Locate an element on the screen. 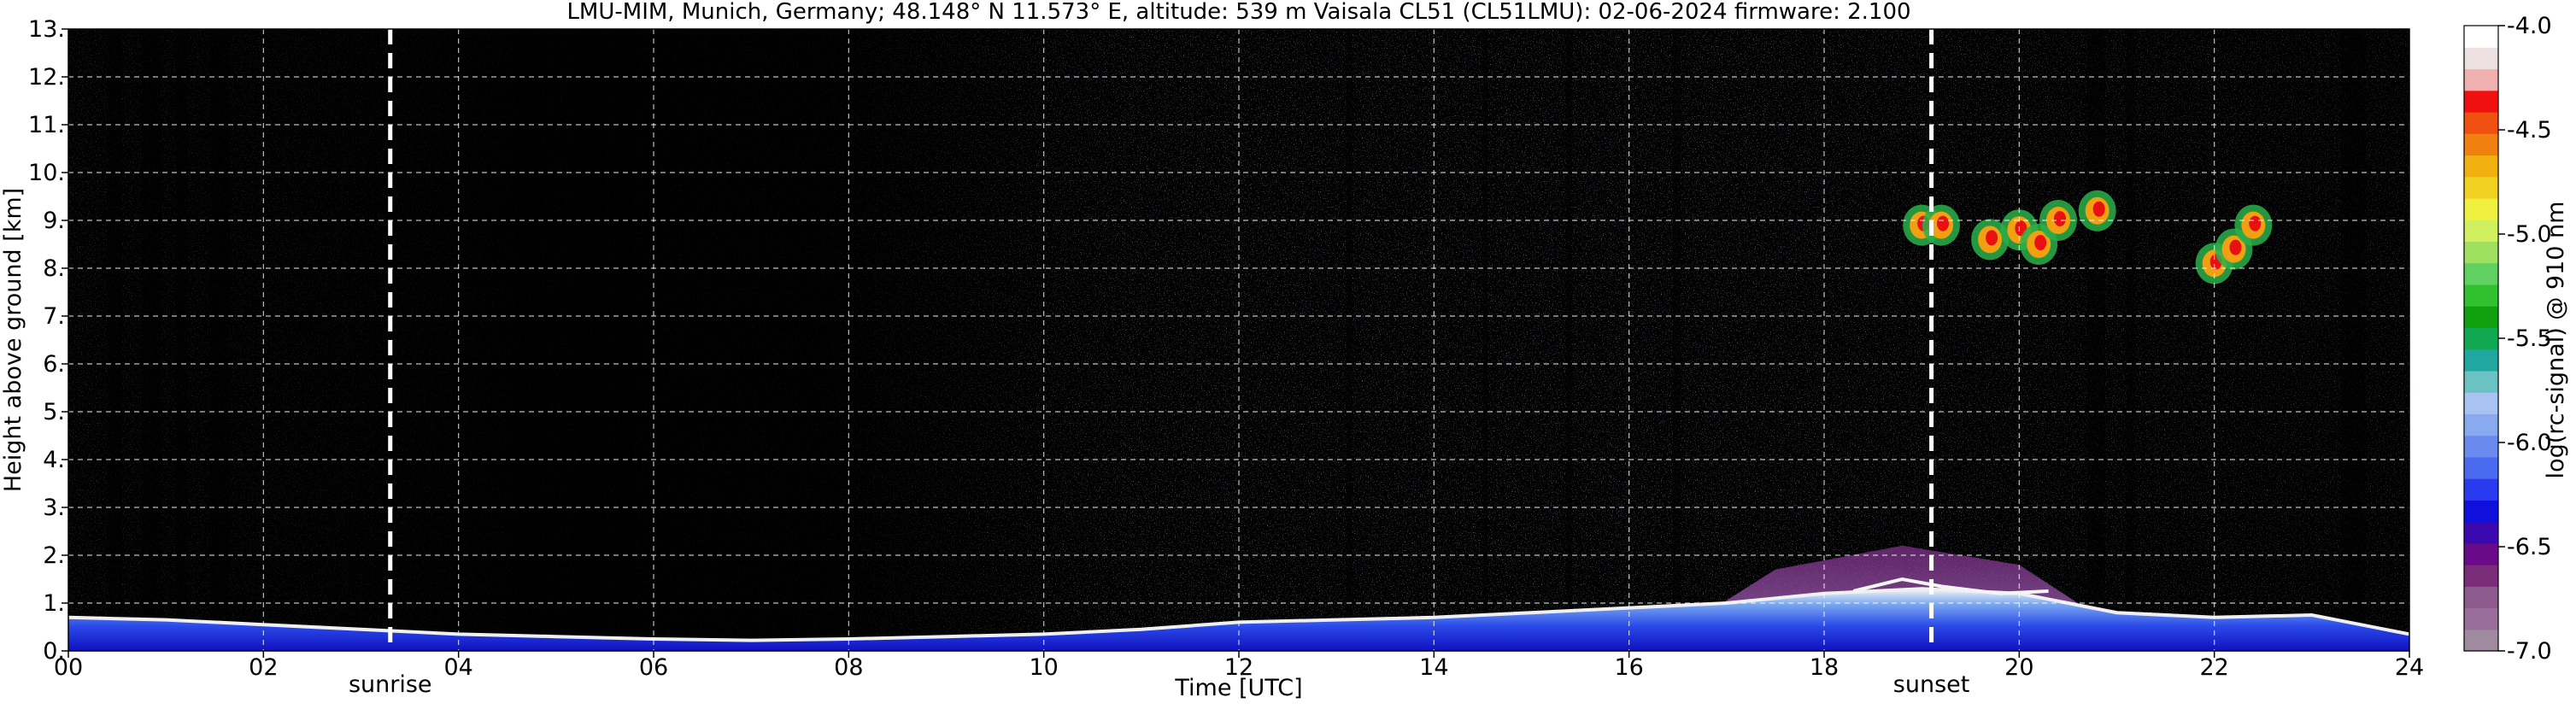 This screenshot has height=709, width=2576. x-tick-label: 10 is located at coordinates (1043, 667).